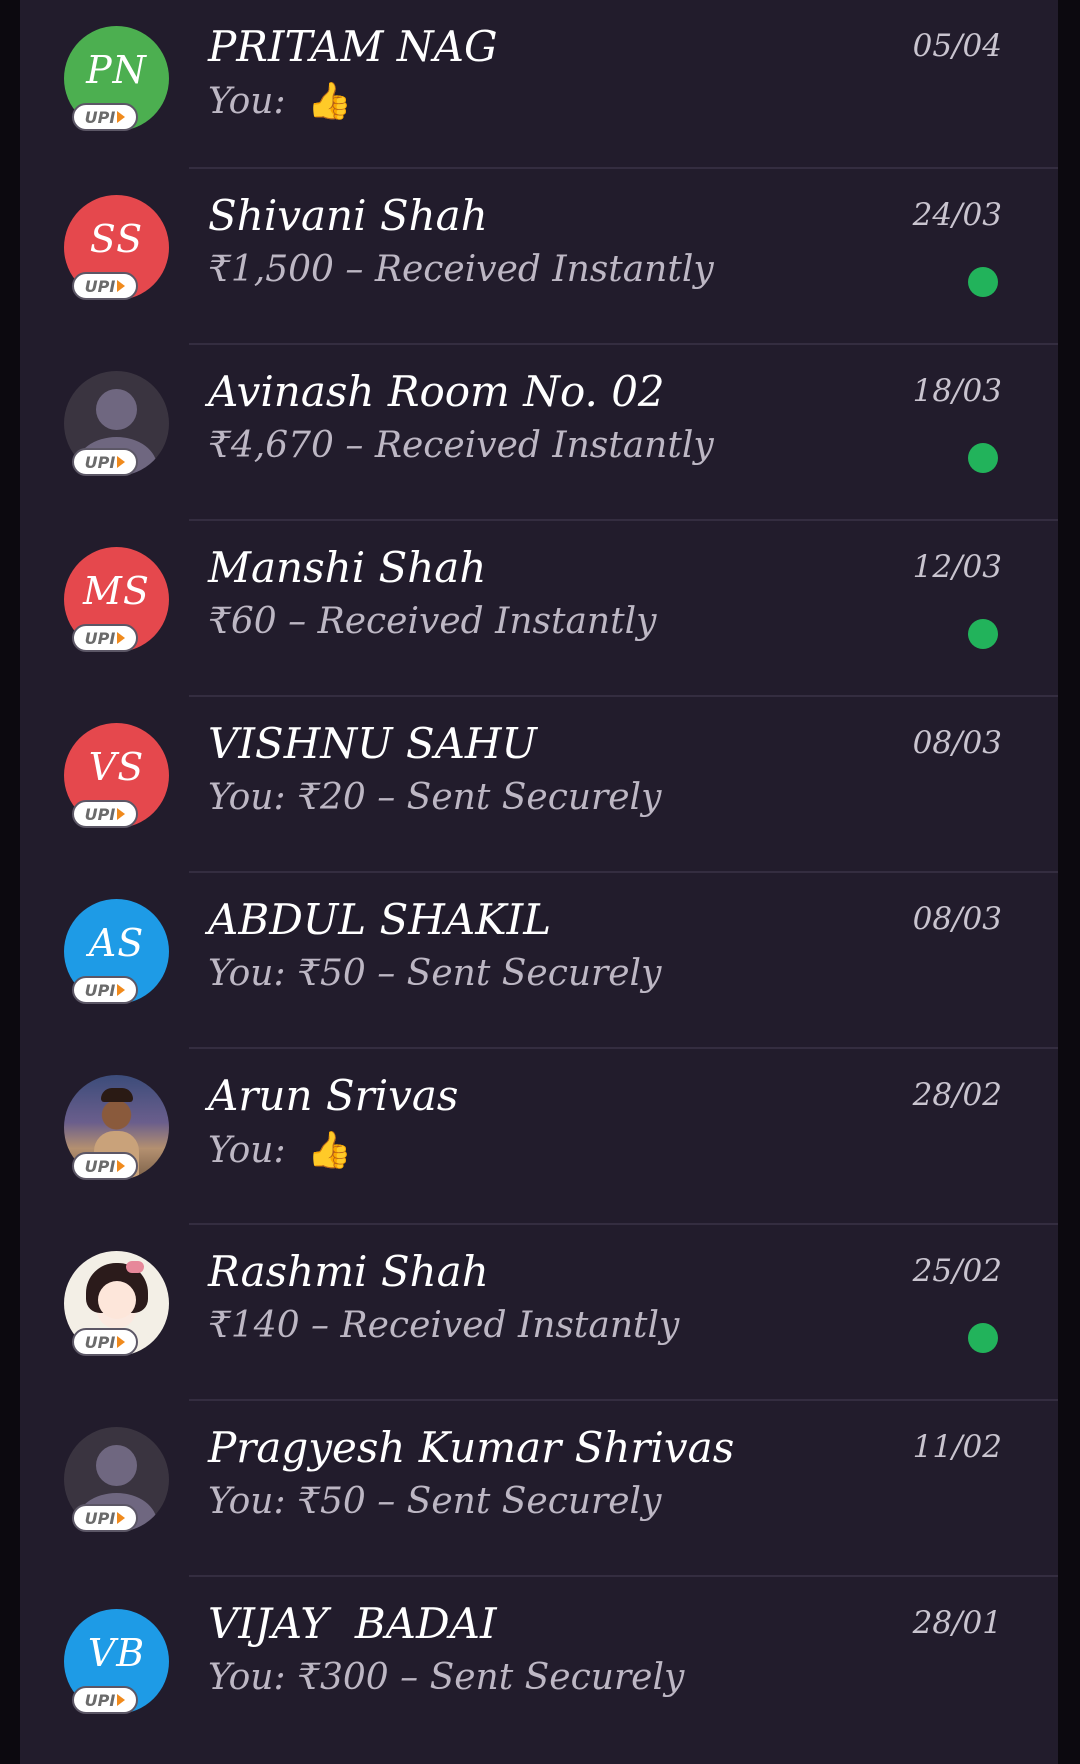  I want to click on last-message-preview: ₹4,670 – Received Instantly, so click(461, 445).